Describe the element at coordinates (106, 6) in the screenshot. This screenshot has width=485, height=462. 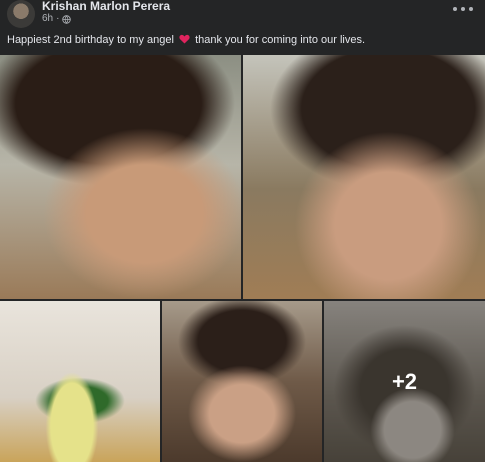
I see `author-name: Krishan Marlon Perera` at that location.